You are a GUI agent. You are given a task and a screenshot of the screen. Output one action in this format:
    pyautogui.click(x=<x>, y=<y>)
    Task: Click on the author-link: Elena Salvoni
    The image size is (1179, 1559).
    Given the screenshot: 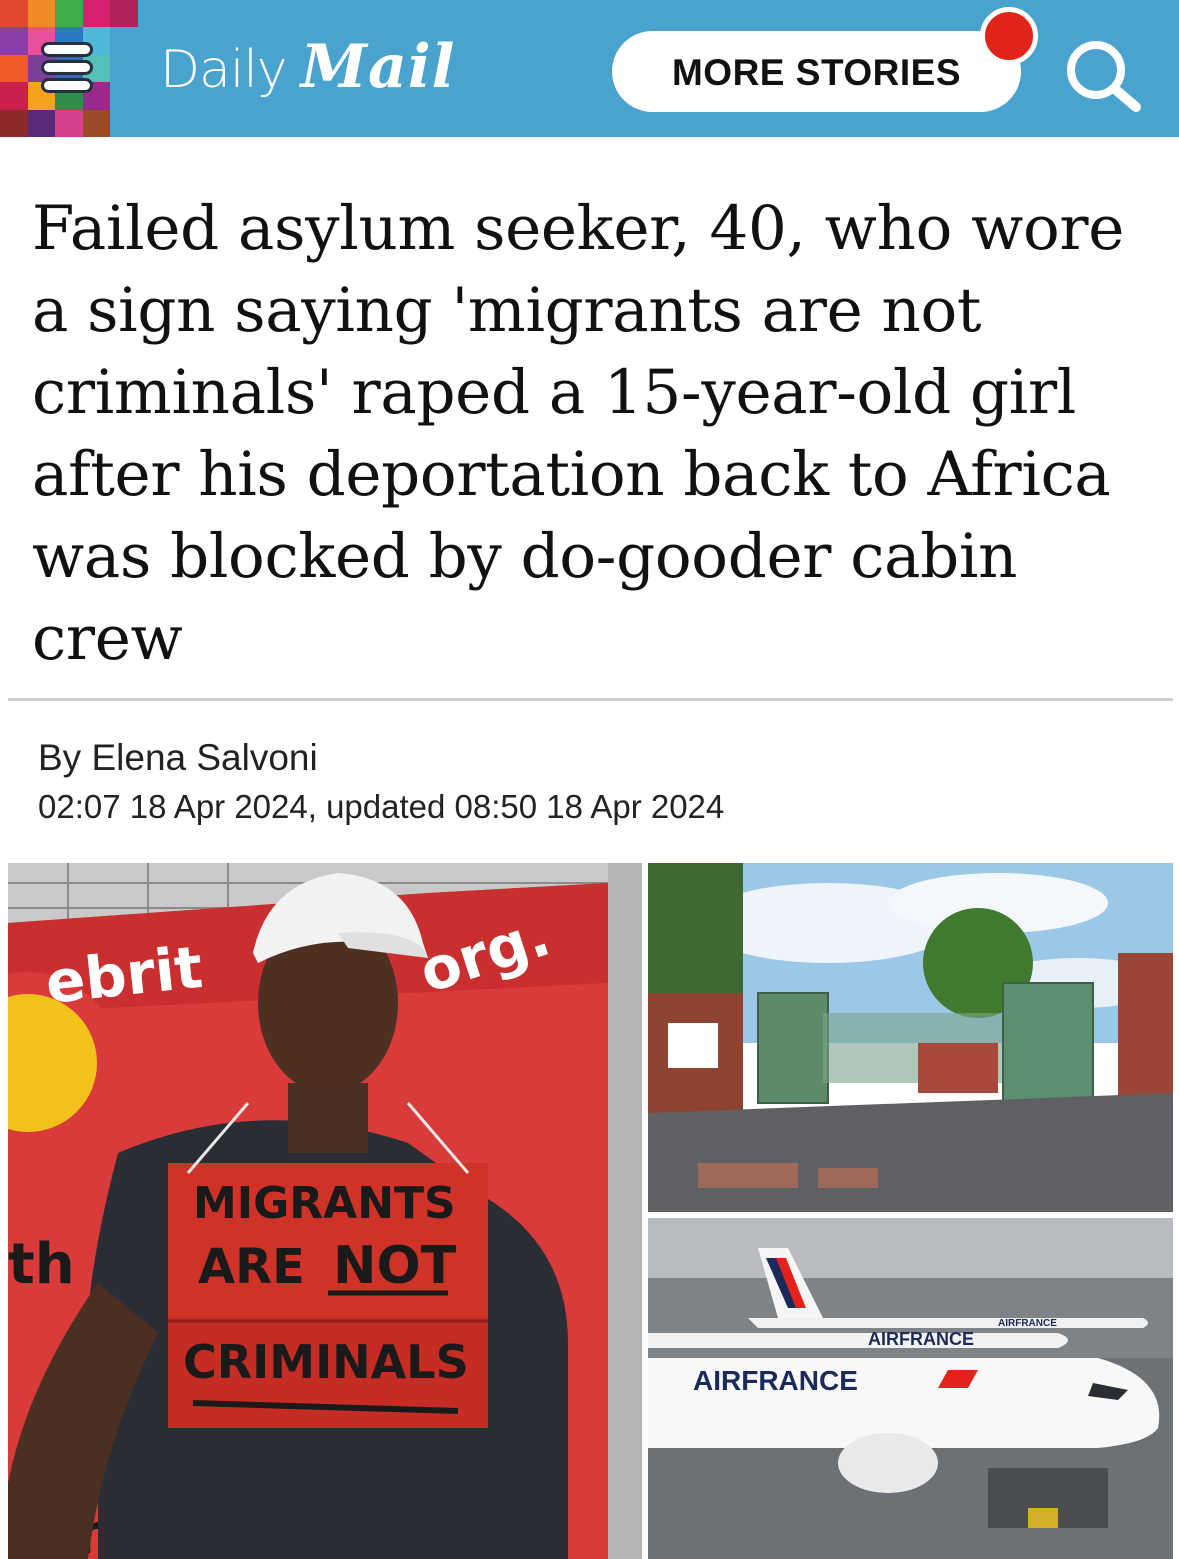 What is the action you would take?
    pyautogui.click(x=204, y=757)
    